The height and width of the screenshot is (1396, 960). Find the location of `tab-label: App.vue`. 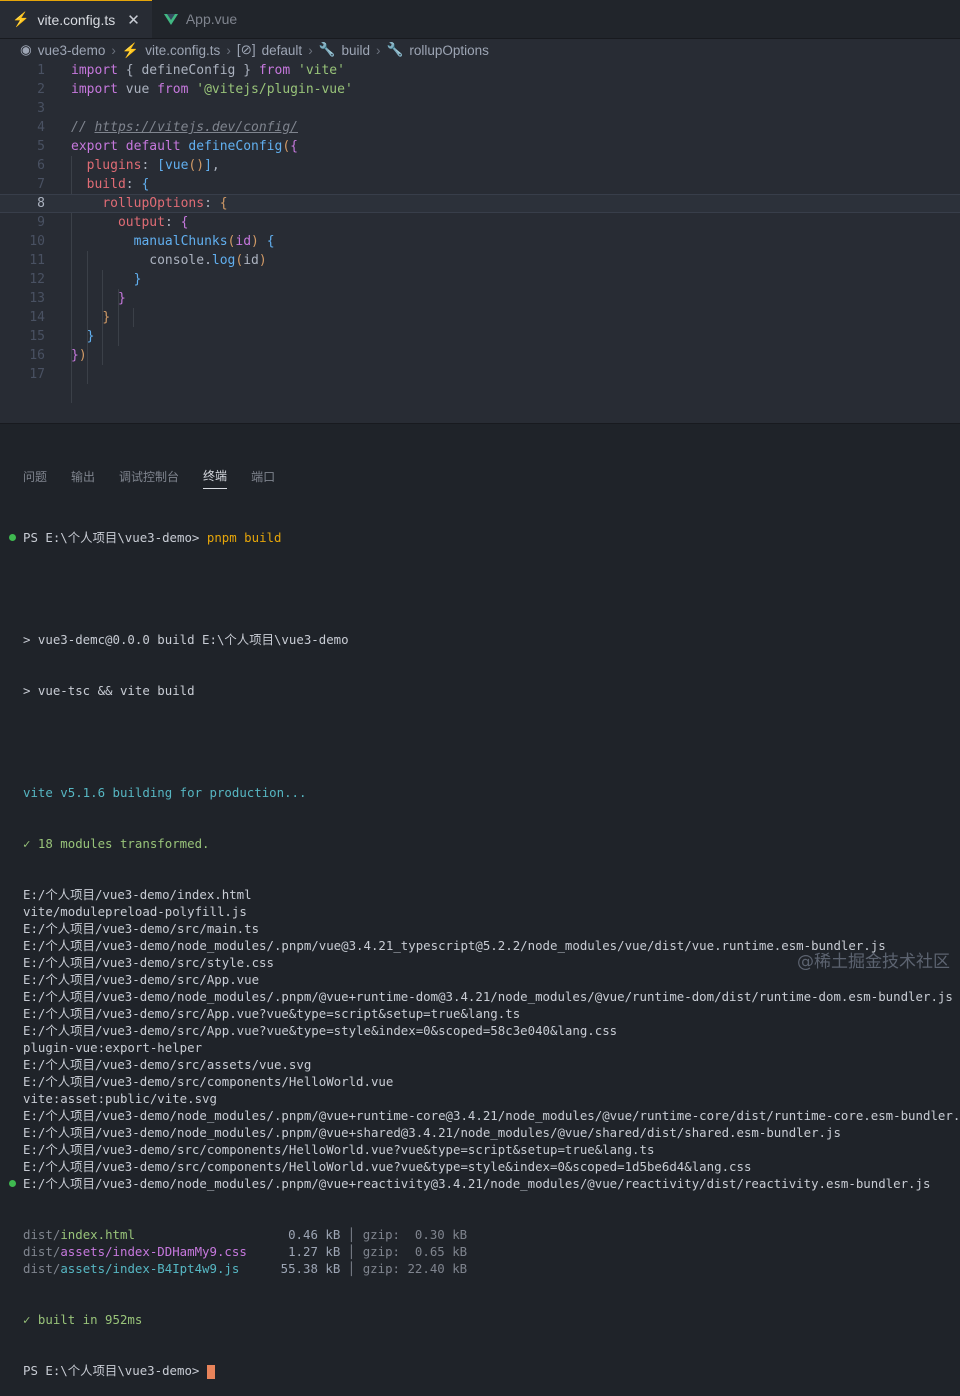

tab-label: App.vue is located at coordinates (211, 19).